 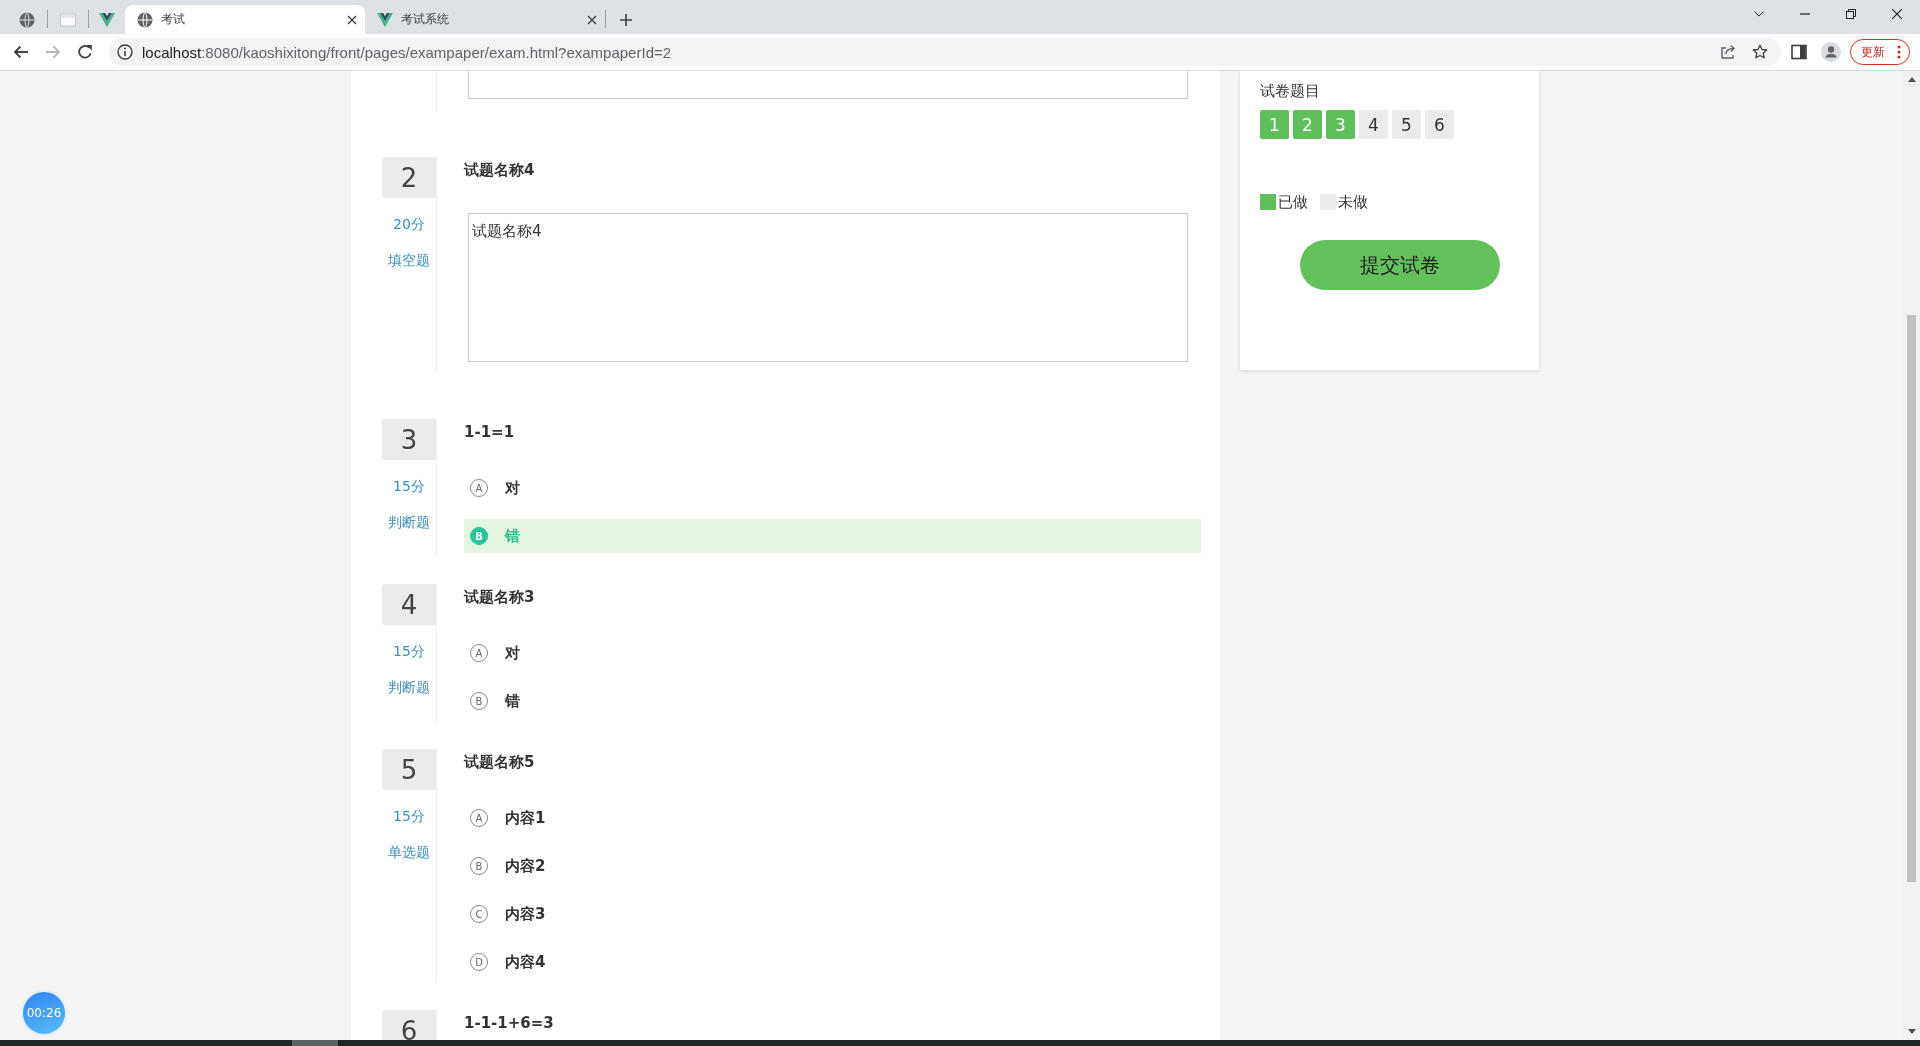 I want to click on answer-option: B 错, so click(x=497, y=701).